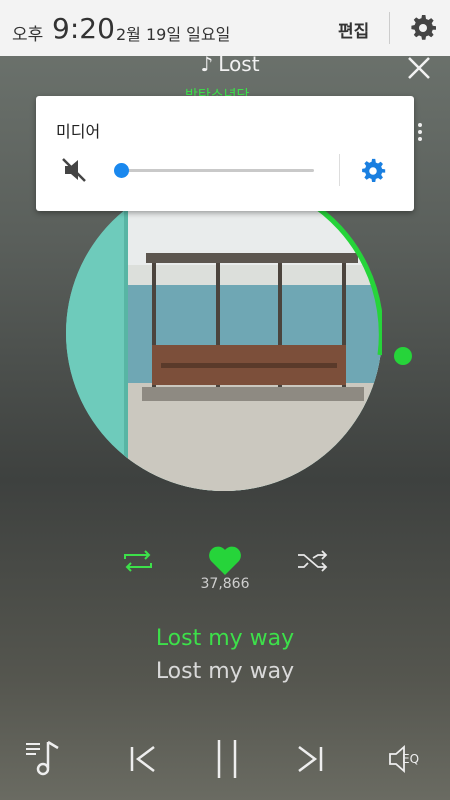 Image resolution: width=450 pixels, height=800 pixels. What do you see at coordinates (44, 758) in the screenshot?
I see `playlist-icon` at bounding box center [44, 758].